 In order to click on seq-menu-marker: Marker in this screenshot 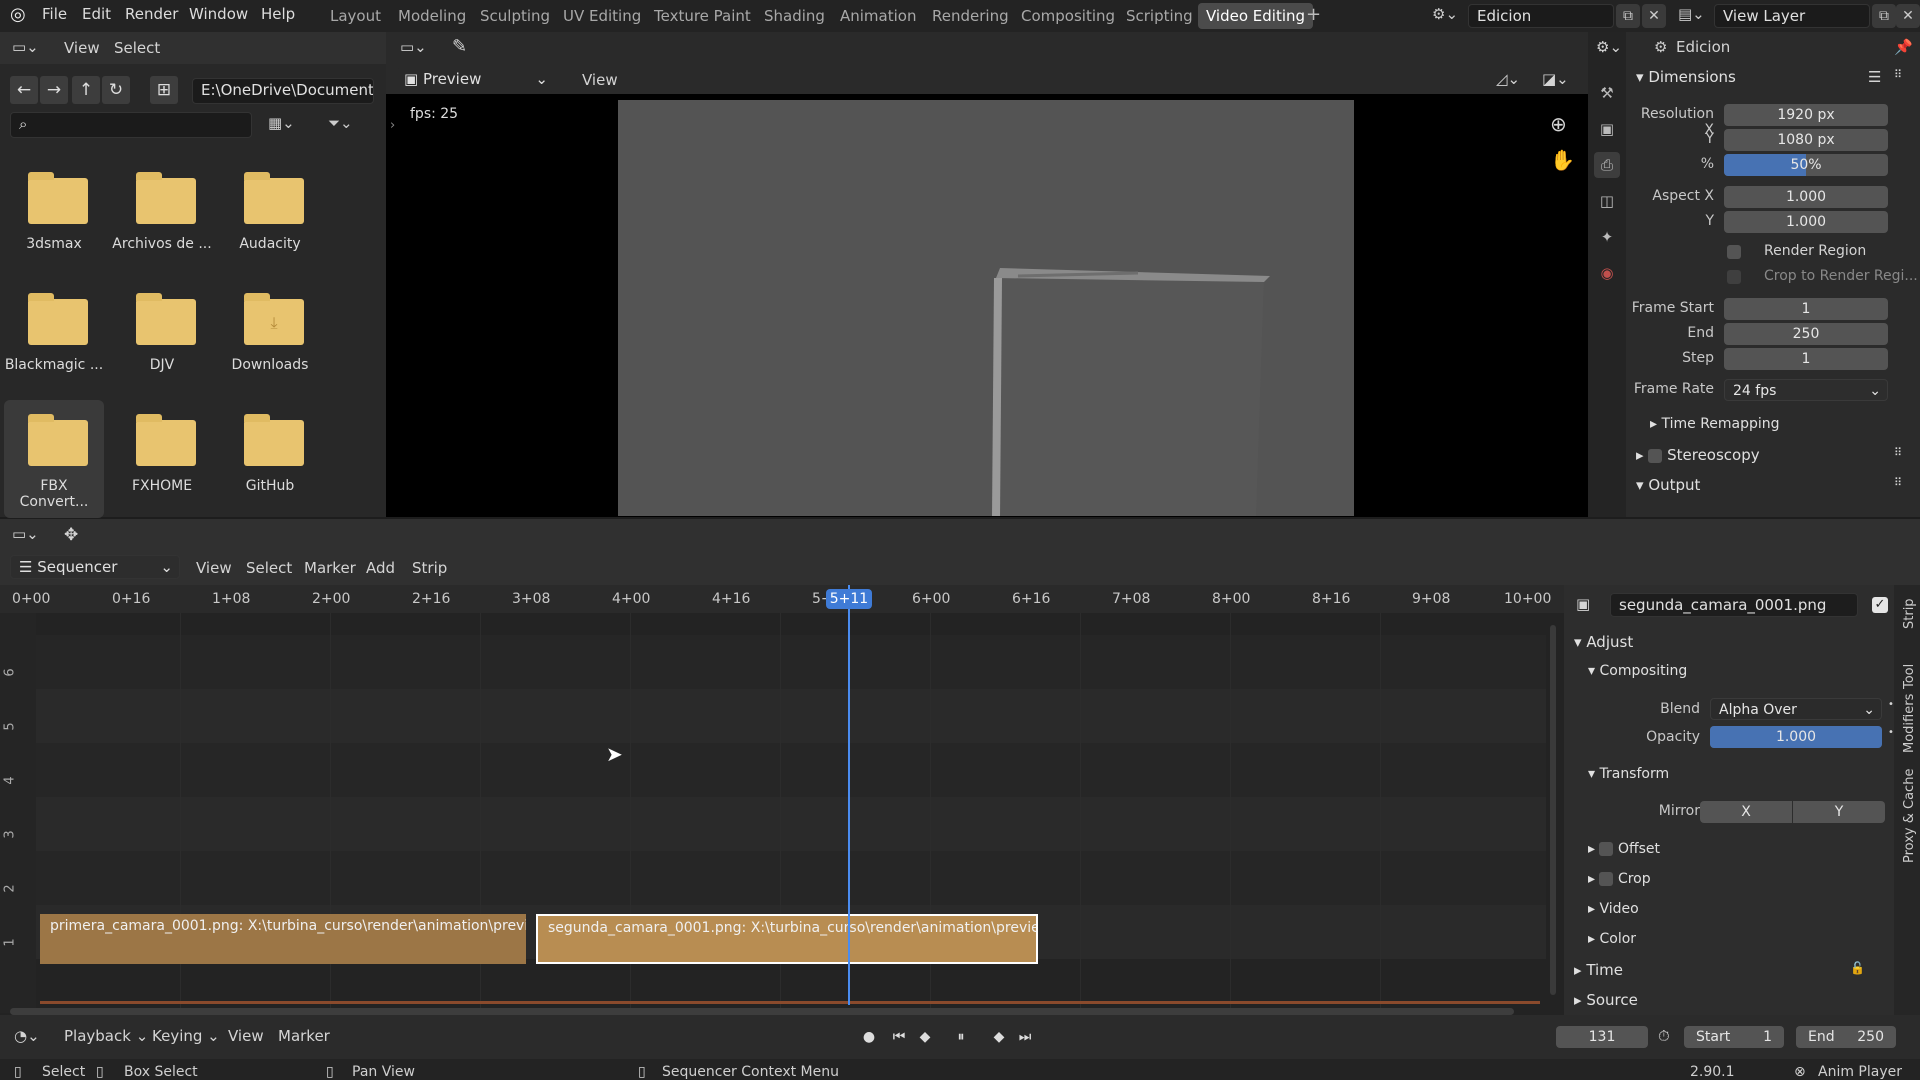, I will do `click(330, 568)`.